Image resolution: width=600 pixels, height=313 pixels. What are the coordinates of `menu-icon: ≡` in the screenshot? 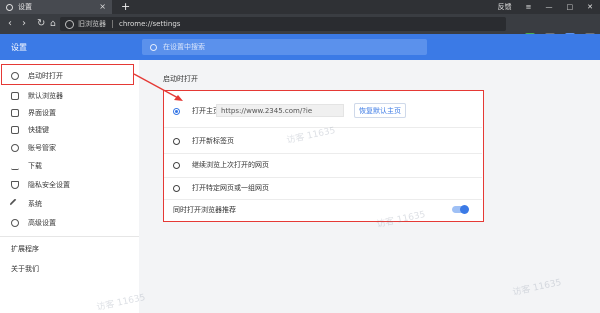 It's located at (529, 7).